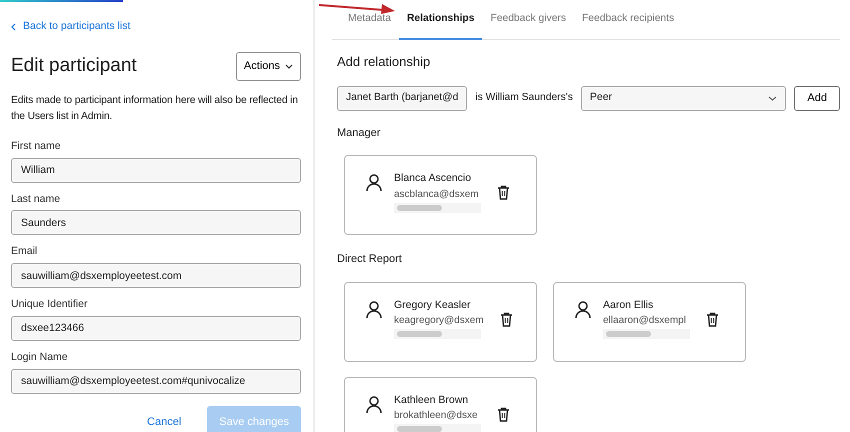  Describe the element at coordinates (370, 259) in the screenshot. I see `group-label: Direct Report` at that location.